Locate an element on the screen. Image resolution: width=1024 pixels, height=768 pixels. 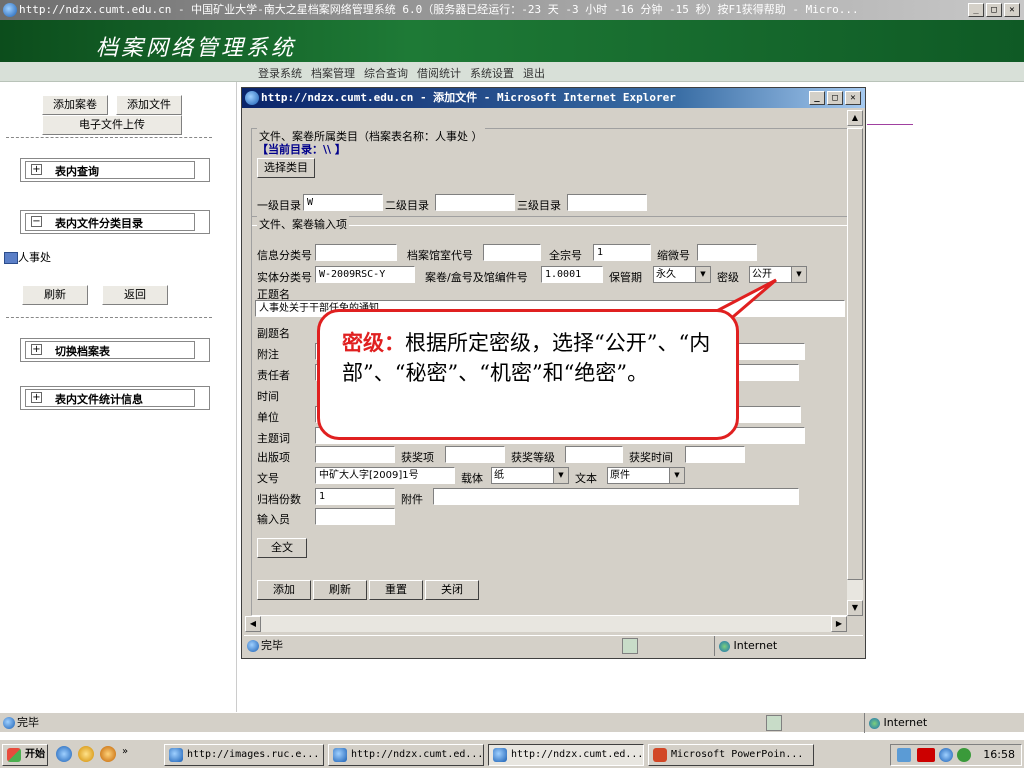
carrier-label: 载体 is located at coordinates (472, 478).